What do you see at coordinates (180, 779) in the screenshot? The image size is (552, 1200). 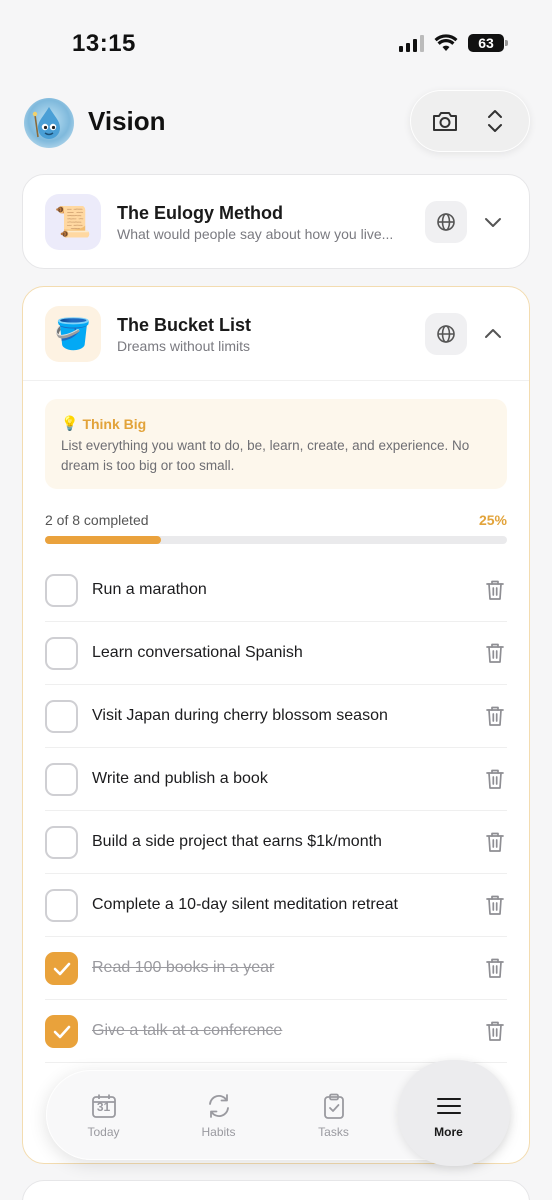 I see `item-text: Write and publish a book` at bounding box center [180, 779].